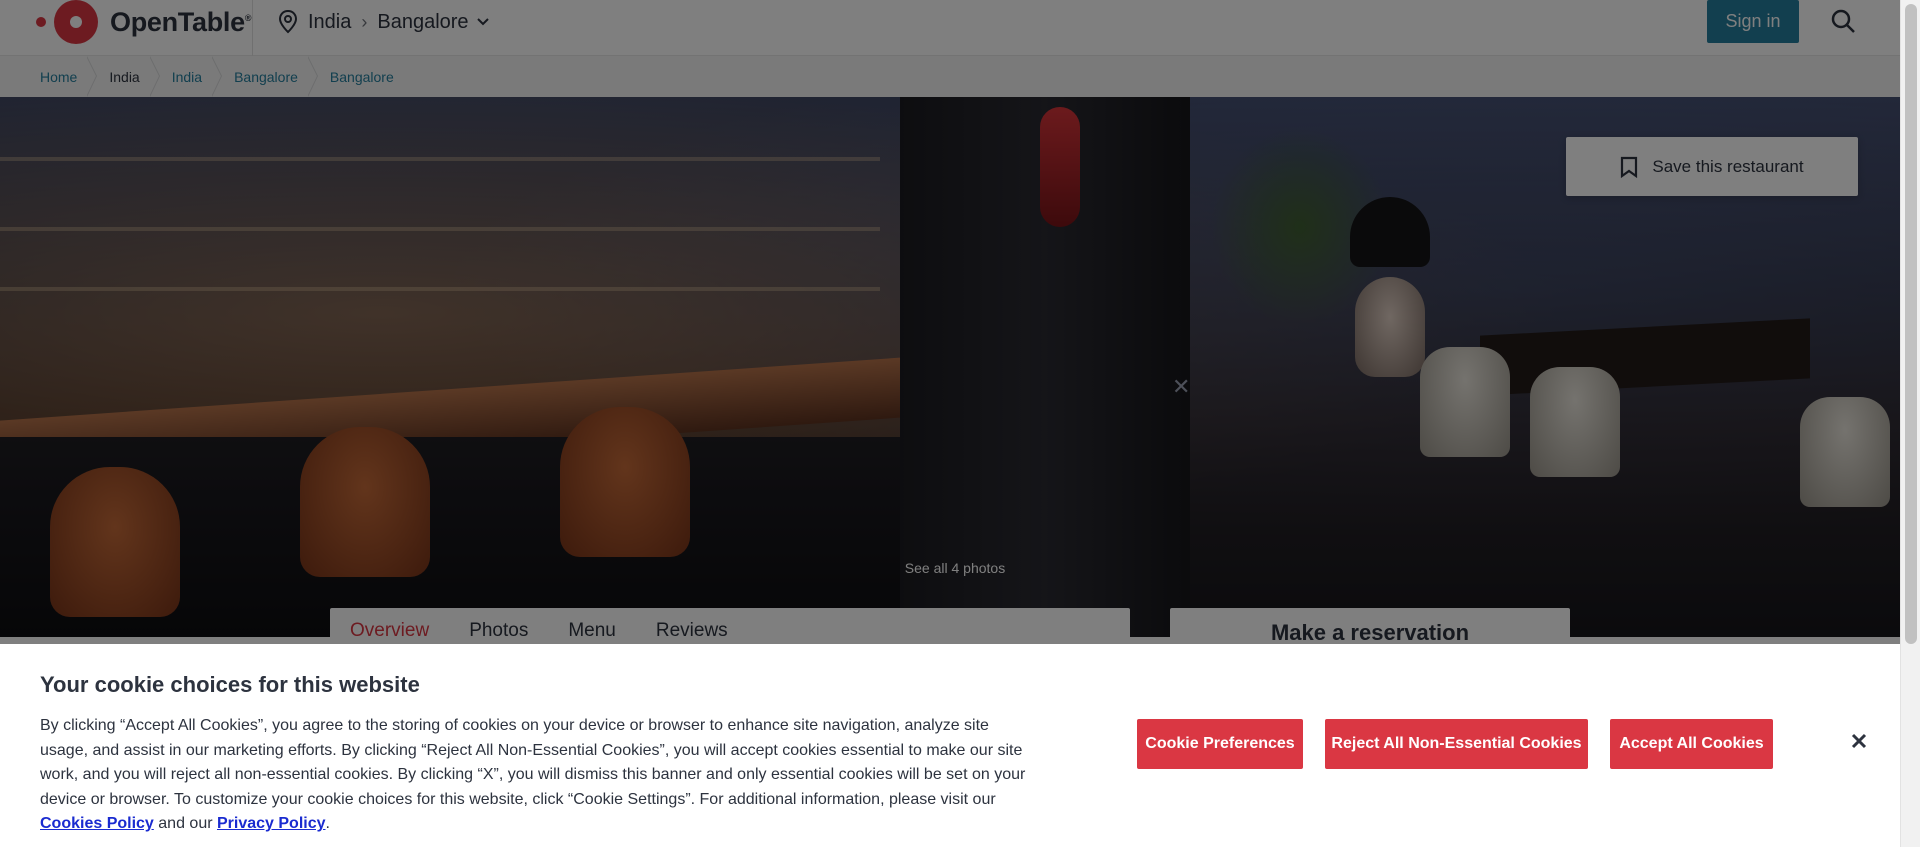 The width and height of the screenshot is (1920, 847). Describe the element at coordinates (1859, 741) in the screenshot. I see `close-icon` at that location.